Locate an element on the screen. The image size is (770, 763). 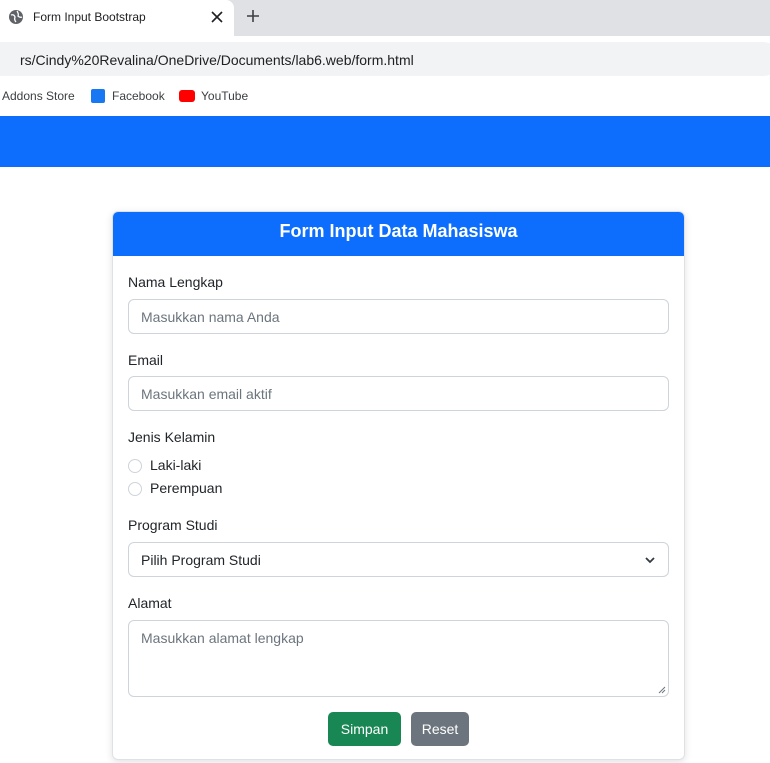
reset-button: Reset is located at coordinates (440, 729).